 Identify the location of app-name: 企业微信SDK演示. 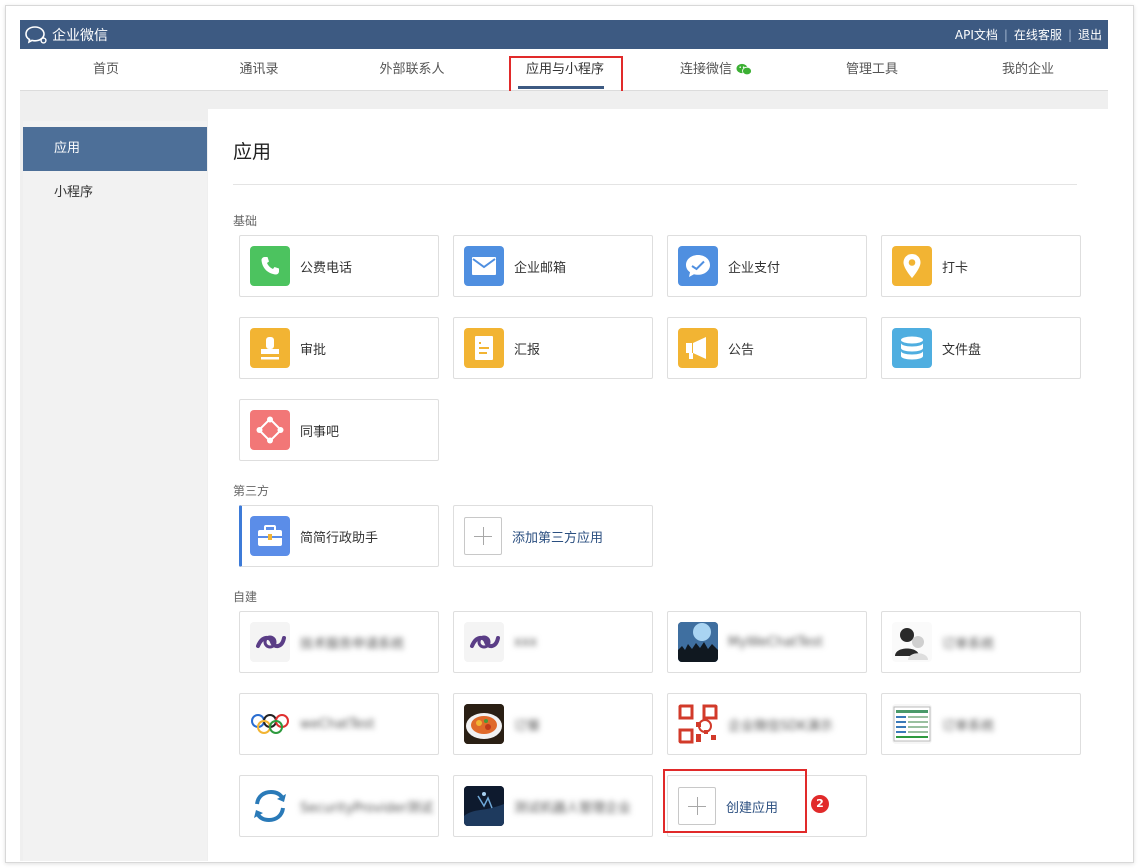
(780, 726).